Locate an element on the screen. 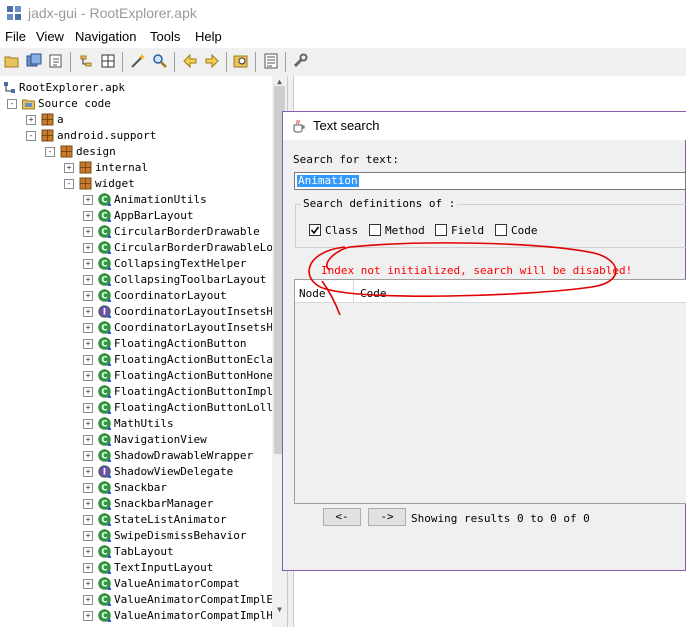 This screenshot has height=627, width=686. window-titlebar: jadx-gui - RootExplorer.apk is located at coordinates (343, 13).